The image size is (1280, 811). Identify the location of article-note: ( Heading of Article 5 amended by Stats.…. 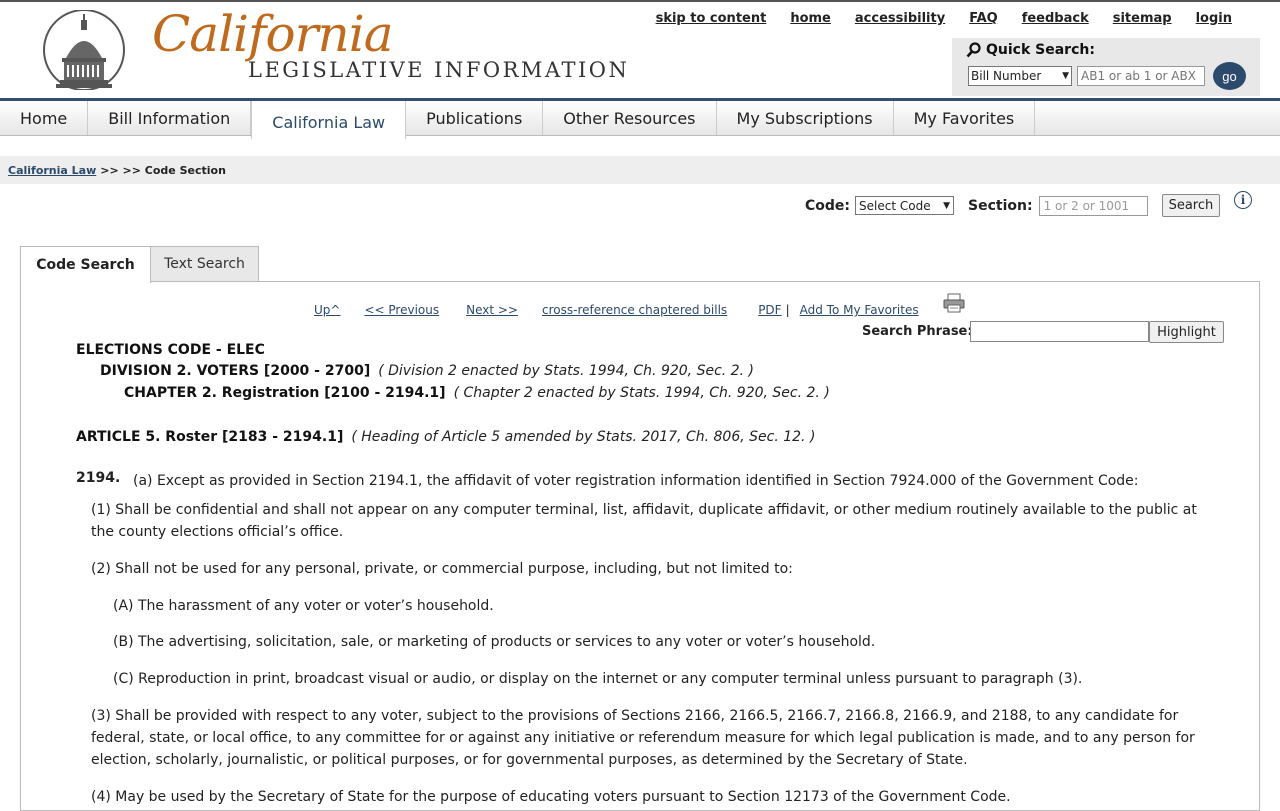
(583, 437).